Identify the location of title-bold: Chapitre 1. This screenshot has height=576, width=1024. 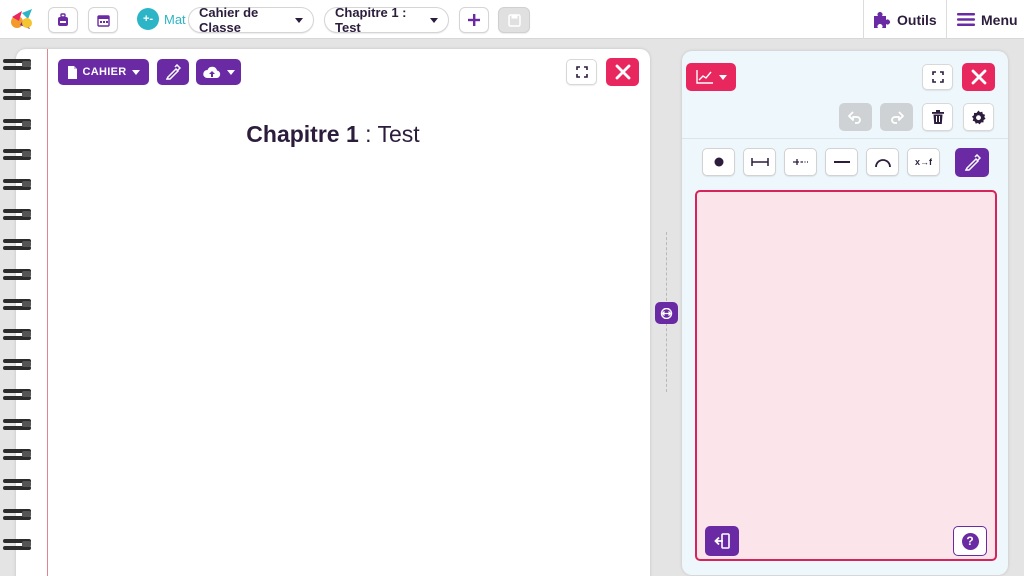
(302, 134).